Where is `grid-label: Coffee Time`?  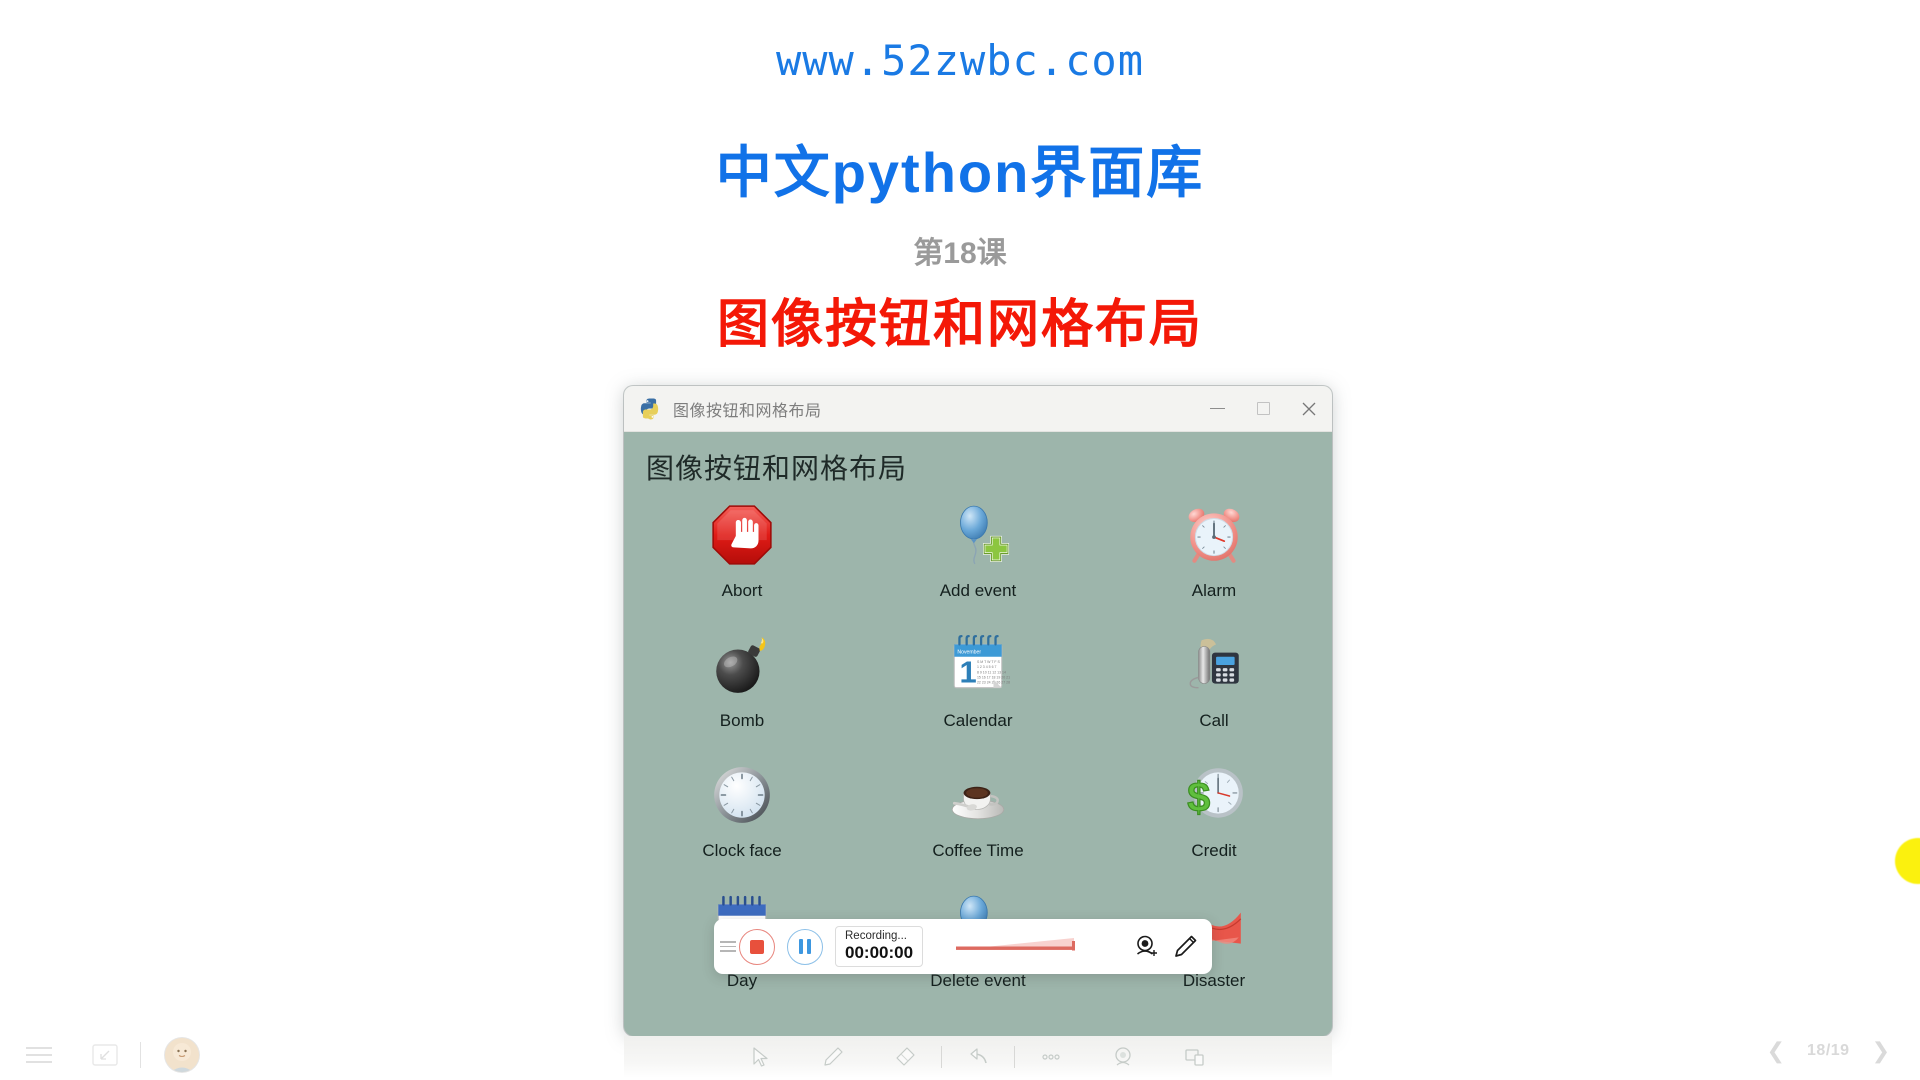 grid-label: Coffee Time is located at coordinates (978, 850).